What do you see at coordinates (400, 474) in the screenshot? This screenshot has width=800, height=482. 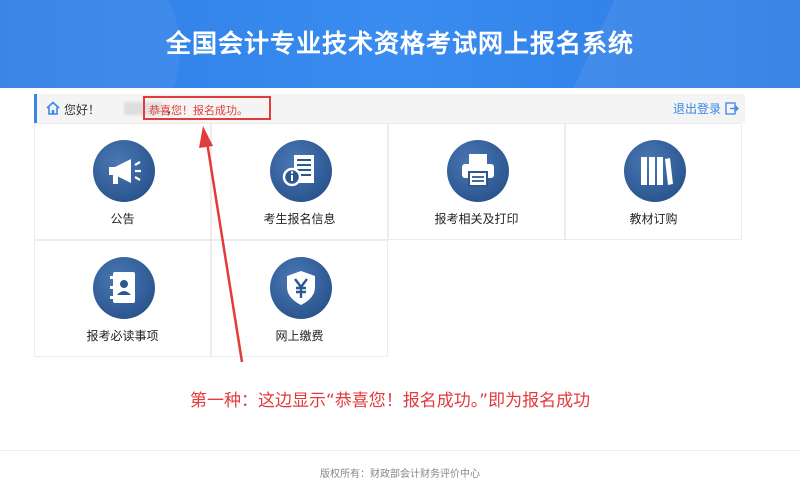 I see `footer-copyright: 版权所有：财政部会计财务评价中心` at bounding box center [400, 474].